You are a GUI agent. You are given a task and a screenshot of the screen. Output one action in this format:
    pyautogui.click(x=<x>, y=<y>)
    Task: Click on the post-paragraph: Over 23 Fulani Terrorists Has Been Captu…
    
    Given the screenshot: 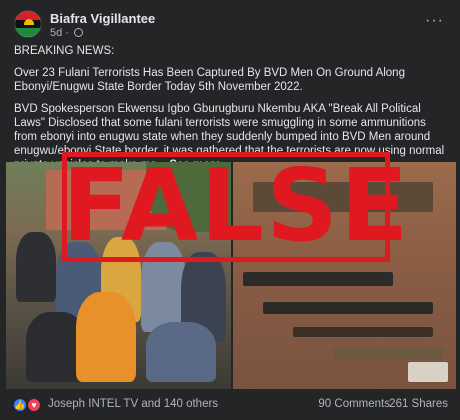 What is the action you would take?
    pyautogui.click(x=209, y=80)
    